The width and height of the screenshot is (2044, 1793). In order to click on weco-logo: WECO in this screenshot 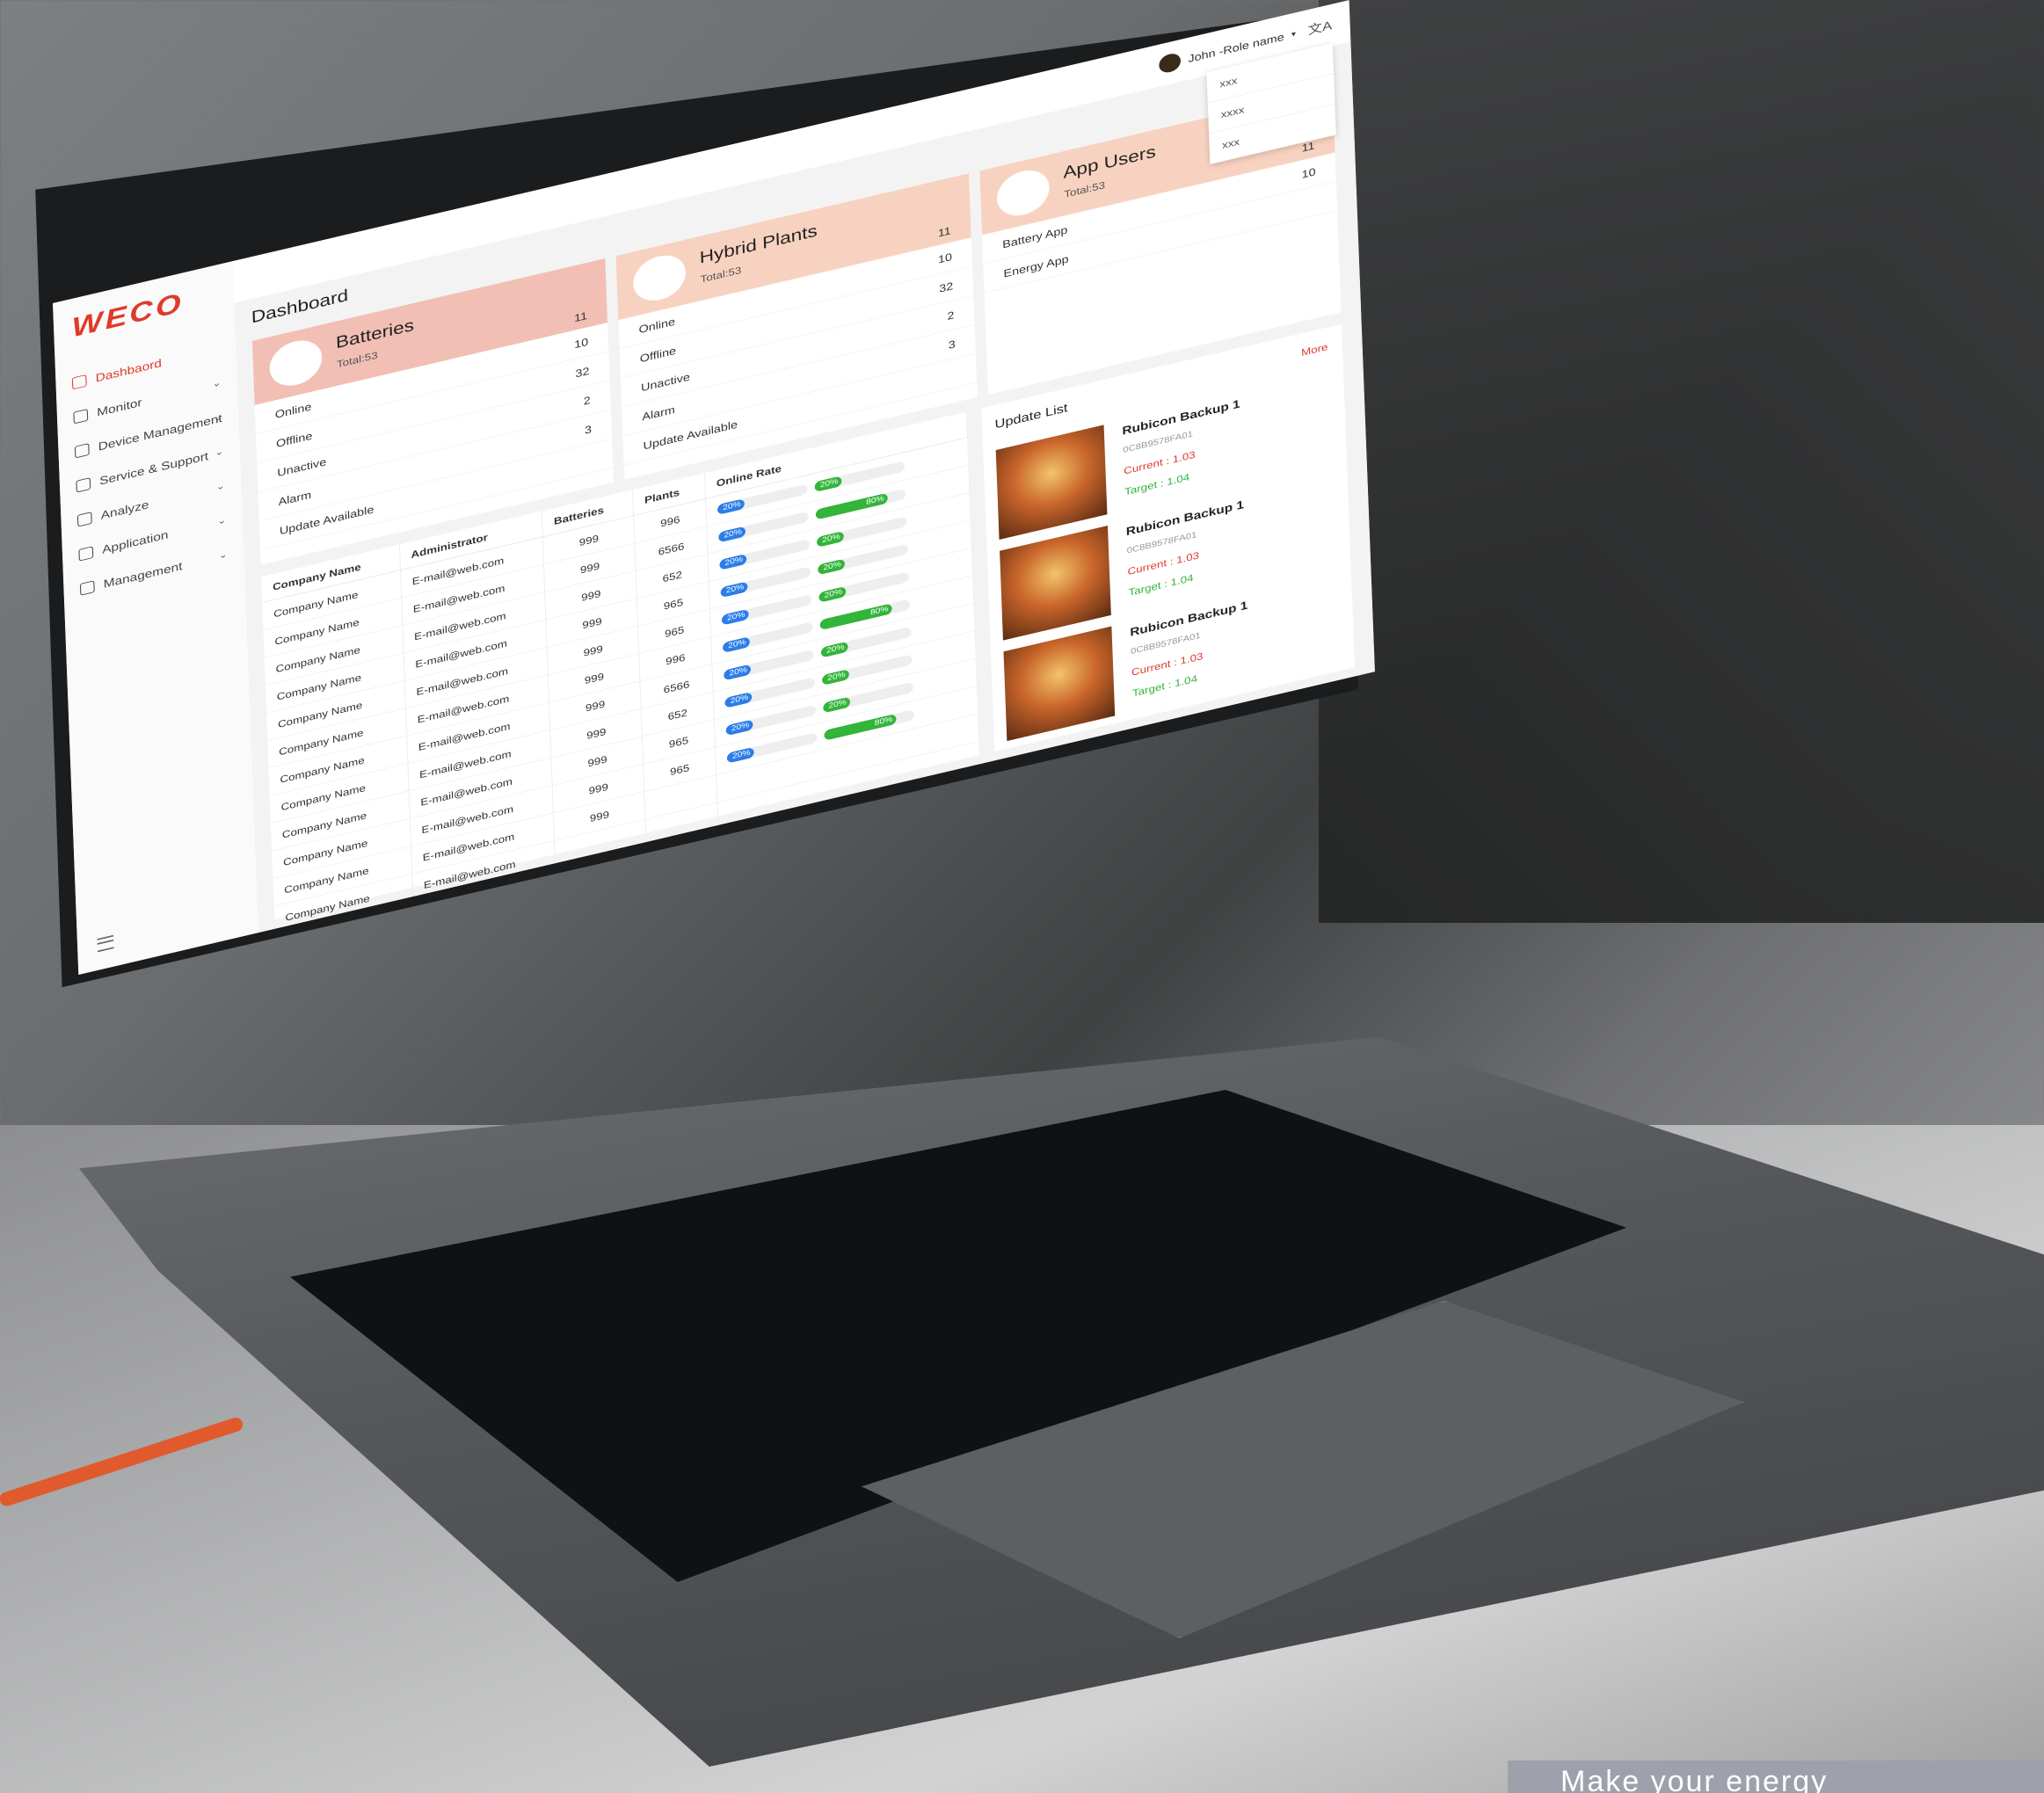, I will do `click(128, 315)`.